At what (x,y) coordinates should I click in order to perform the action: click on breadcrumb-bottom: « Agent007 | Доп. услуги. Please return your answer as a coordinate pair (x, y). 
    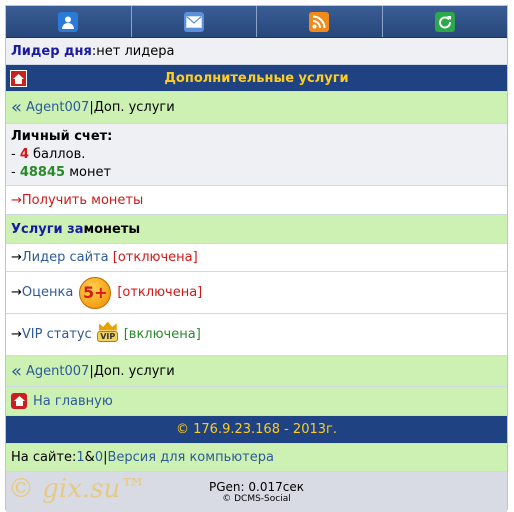
    Looking at the image, I should click on (256, 371).